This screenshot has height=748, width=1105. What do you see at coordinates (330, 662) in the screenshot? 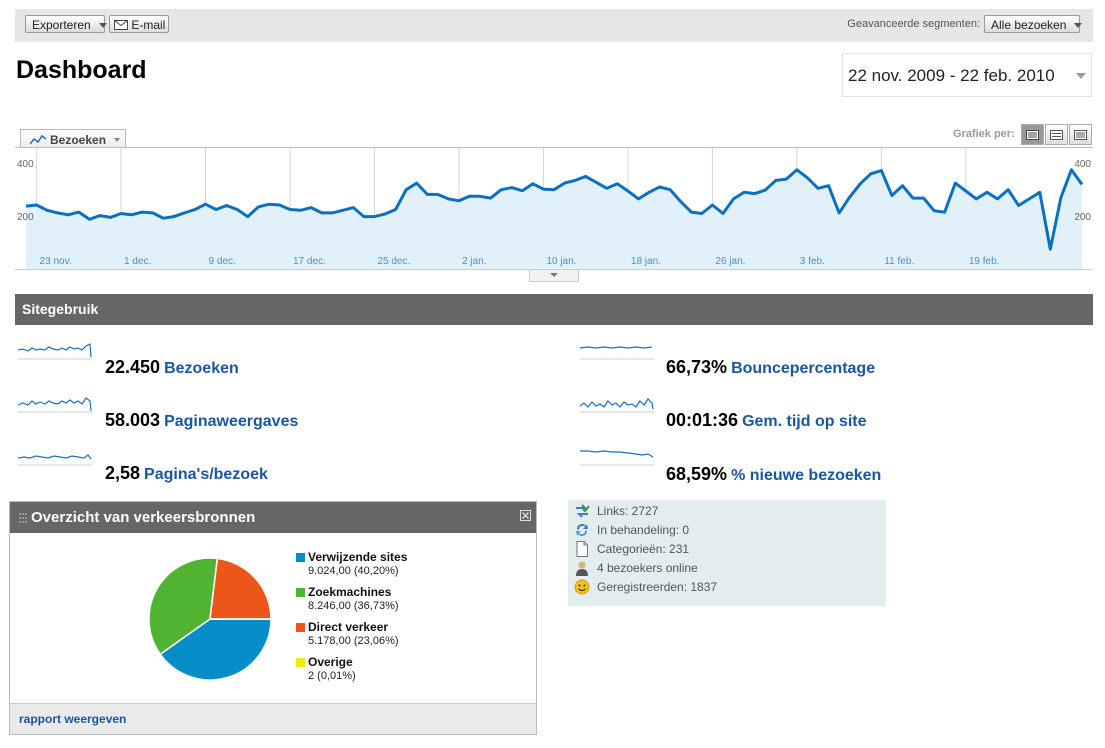
I see `legend-name: Overige` at bounding box center [330, 662].